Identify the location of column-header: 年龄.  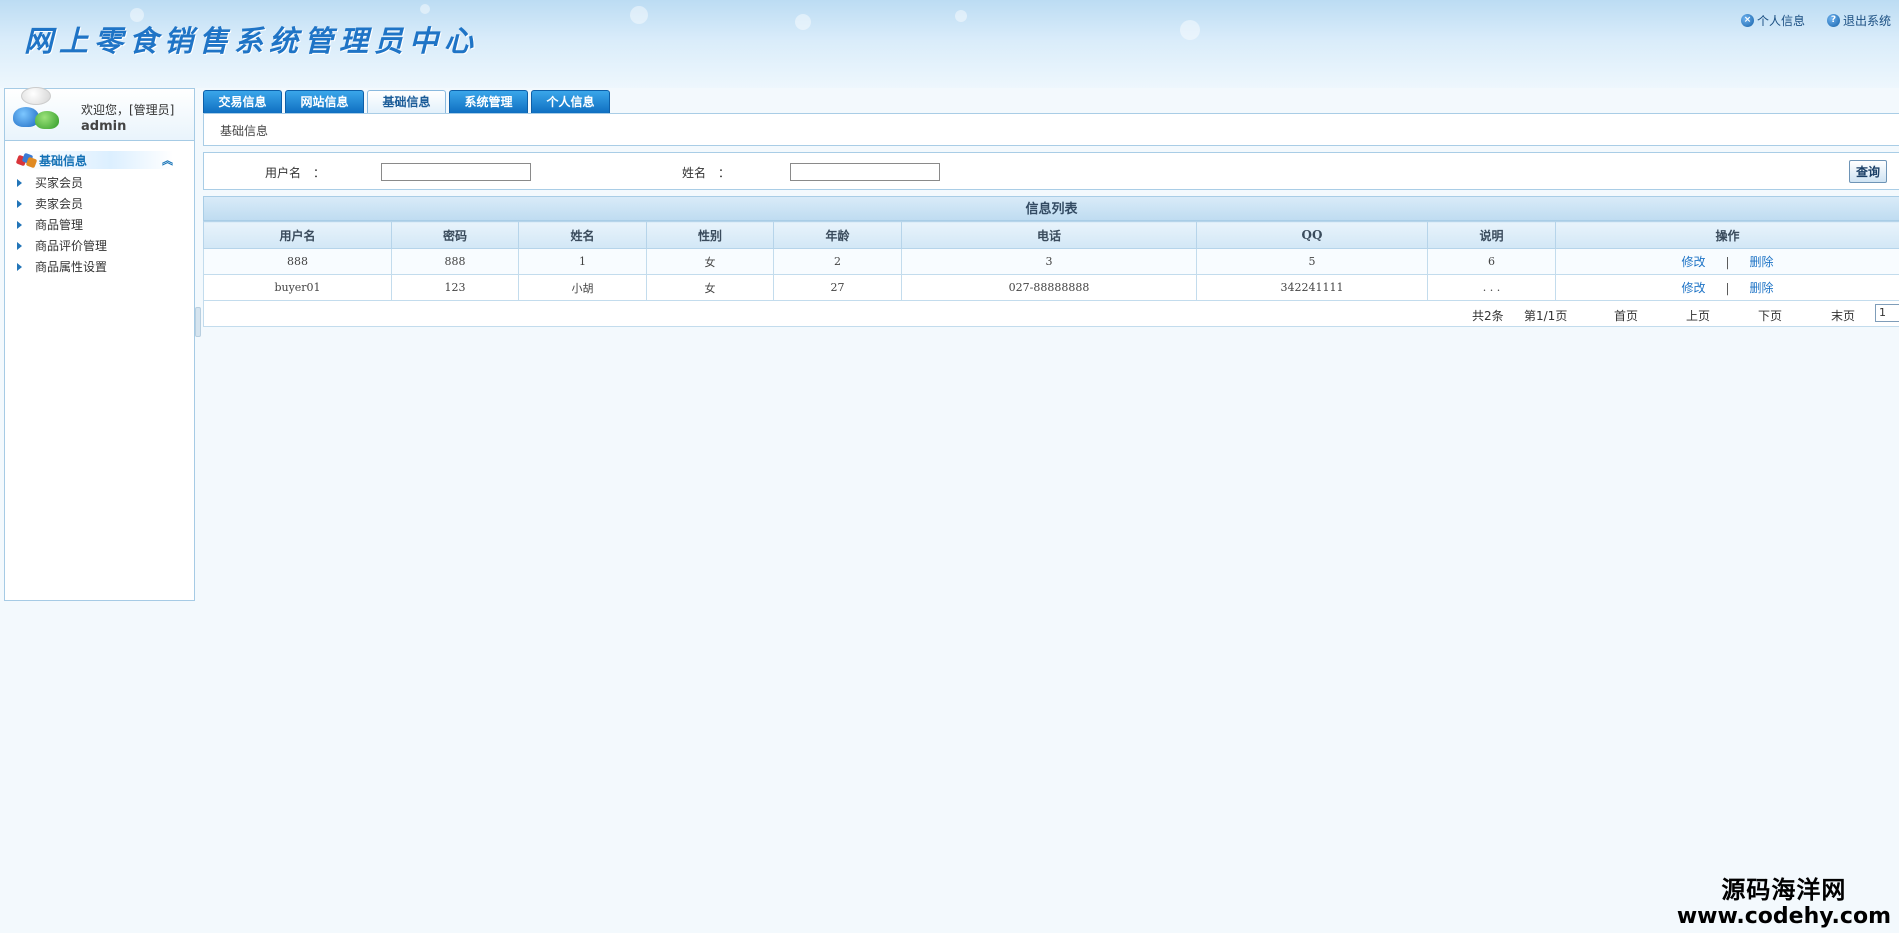
(837, 235).